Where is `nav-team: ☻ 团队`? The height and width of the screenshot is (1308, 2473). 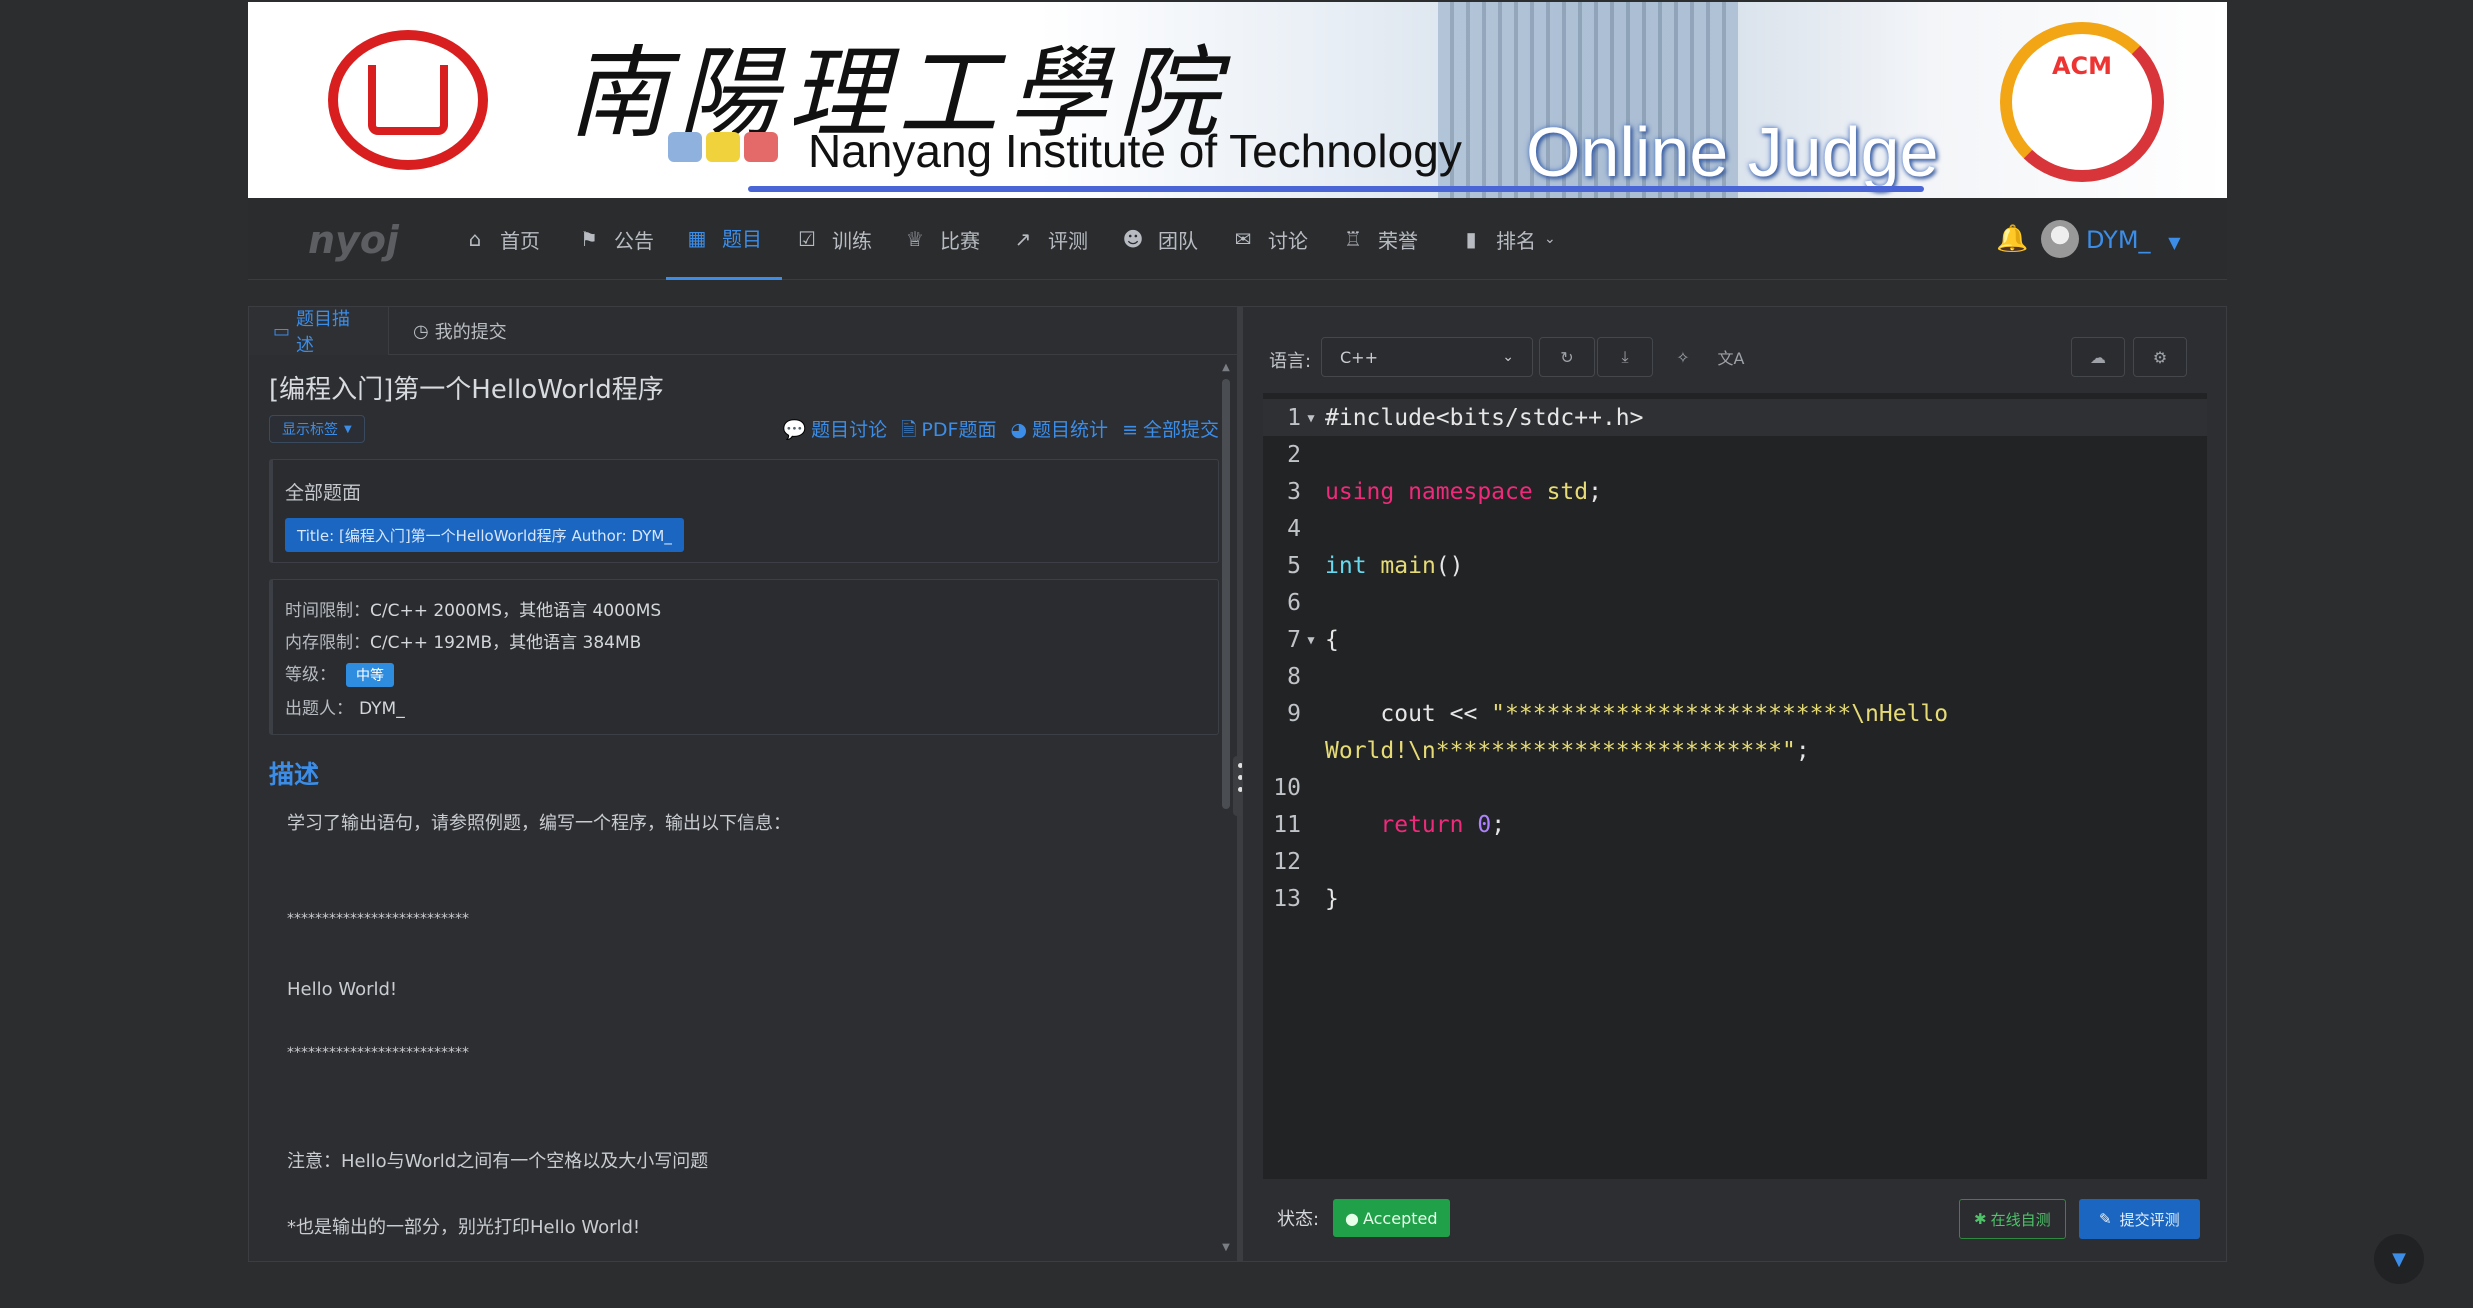 nav-team: ☻ 团队 is located at coordinates (1160, 239).